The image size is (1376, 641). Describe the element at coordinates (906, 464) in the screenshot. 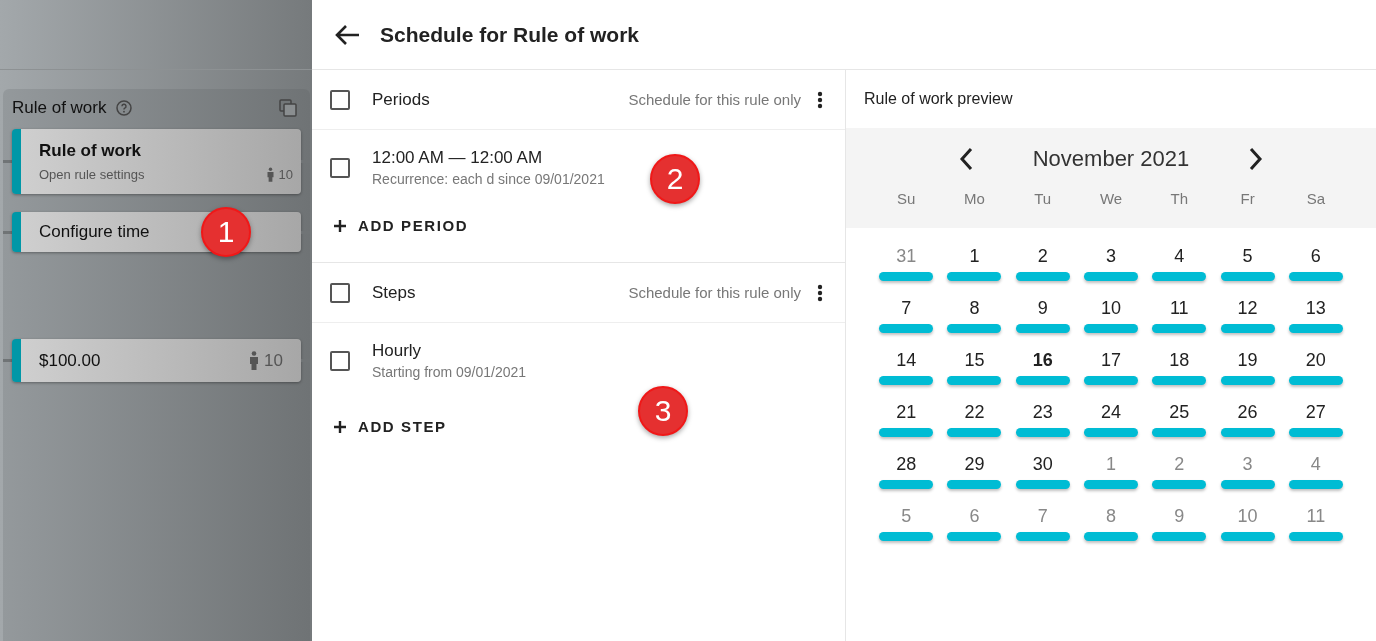

I see `day-number: 28` at that location.